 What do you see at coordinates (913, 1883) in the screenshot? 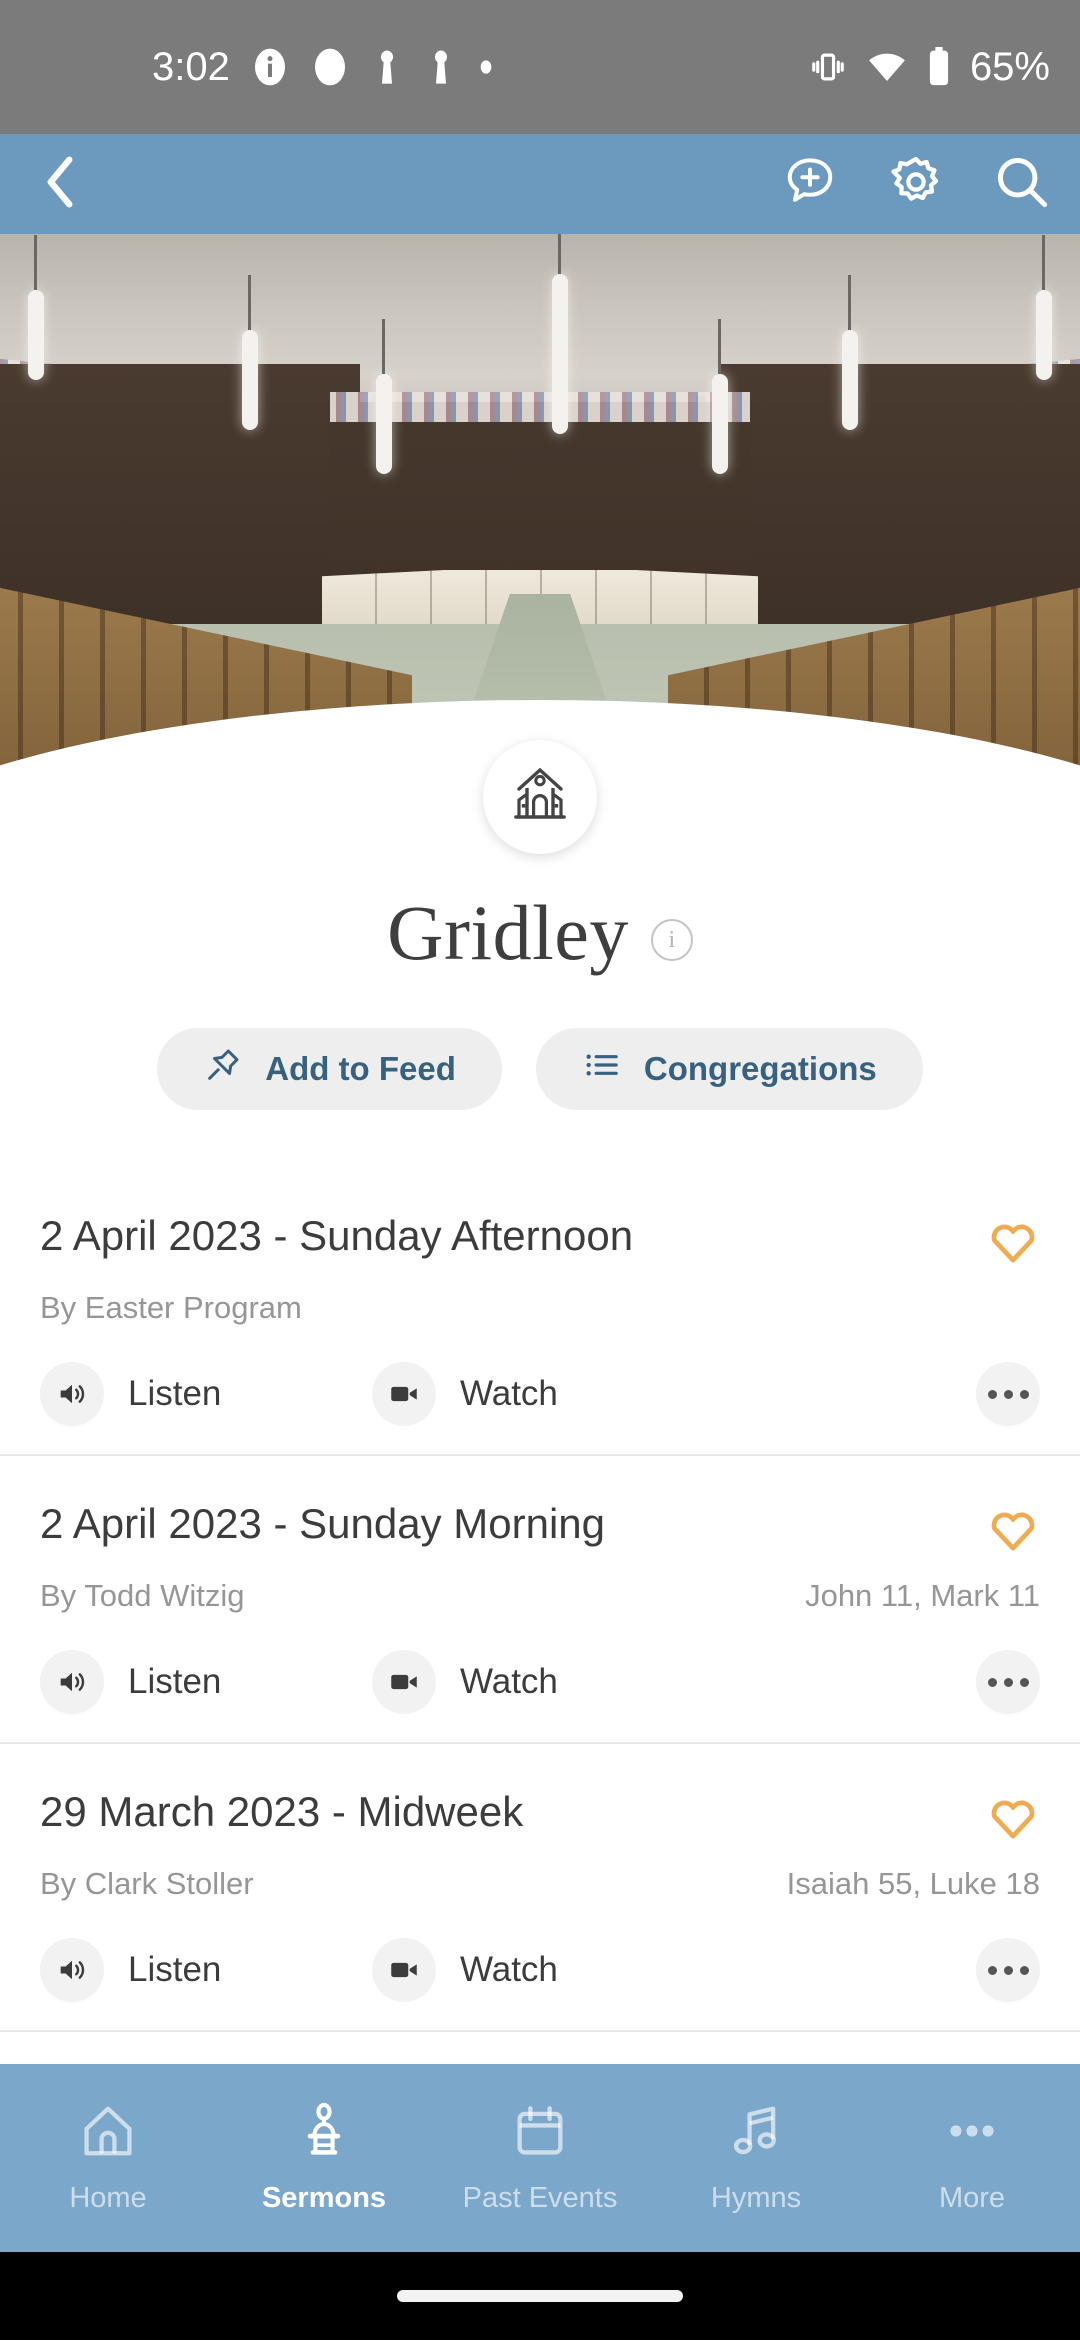
I see `sermon-scripture: Isaiah 55, Luke 18` at bounding box center [913, 1883].